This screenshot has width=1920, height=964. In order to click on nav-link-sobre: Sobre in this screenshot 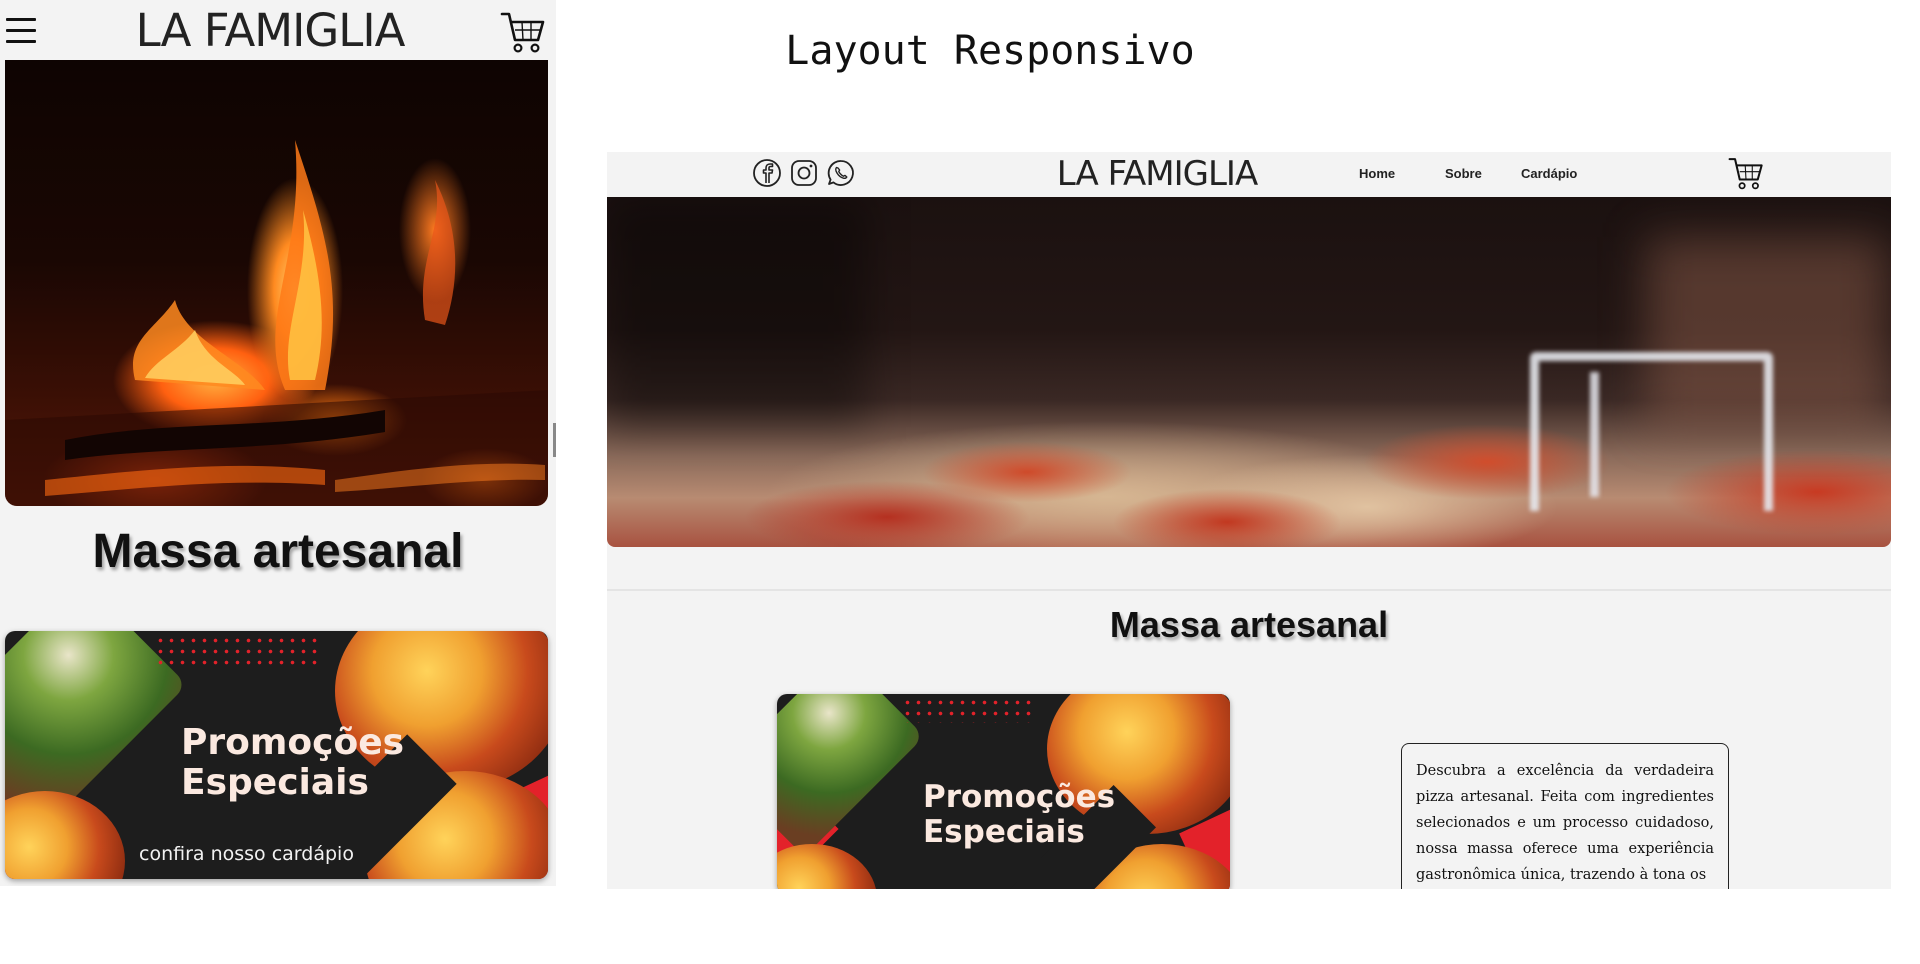, I will do `click(1463, 173)`.